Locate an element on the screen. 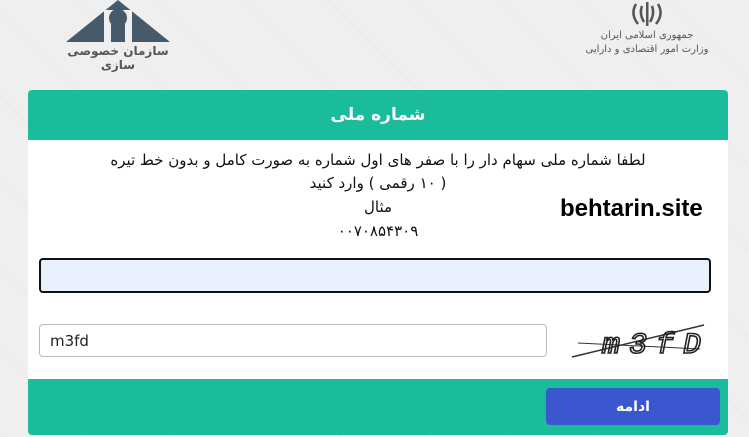 The image size is (749, 437). national-id-input is located at coordinates (375, 275).